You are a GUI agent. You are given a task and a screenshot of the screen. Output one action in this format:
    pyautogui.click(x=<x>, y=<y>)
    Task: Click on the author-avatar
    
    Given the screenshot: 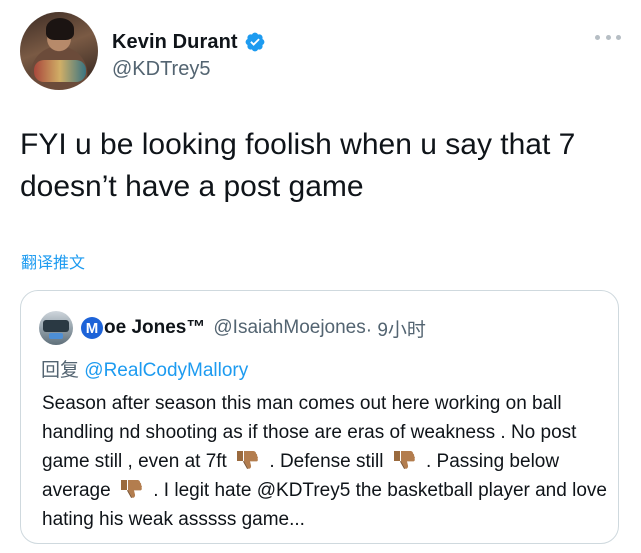 What is the action you would take?
    pyautogui.click(x=59, y=51)
    